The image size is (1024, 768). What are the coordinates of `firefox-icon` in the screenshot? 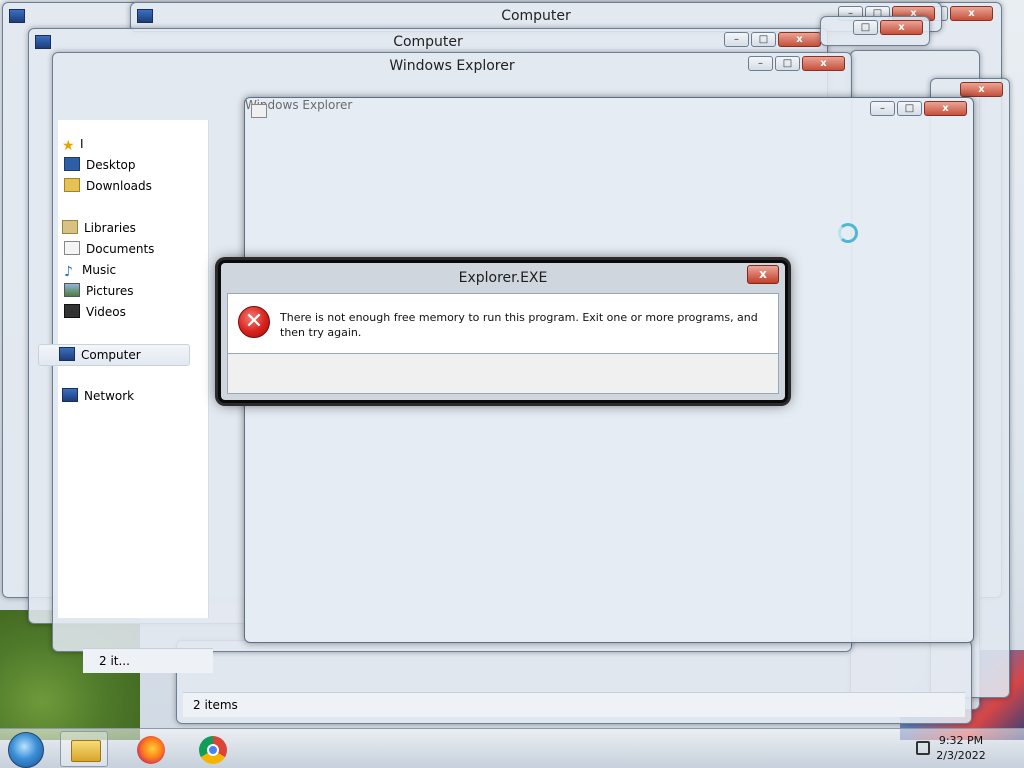 It's located at (151, 750).